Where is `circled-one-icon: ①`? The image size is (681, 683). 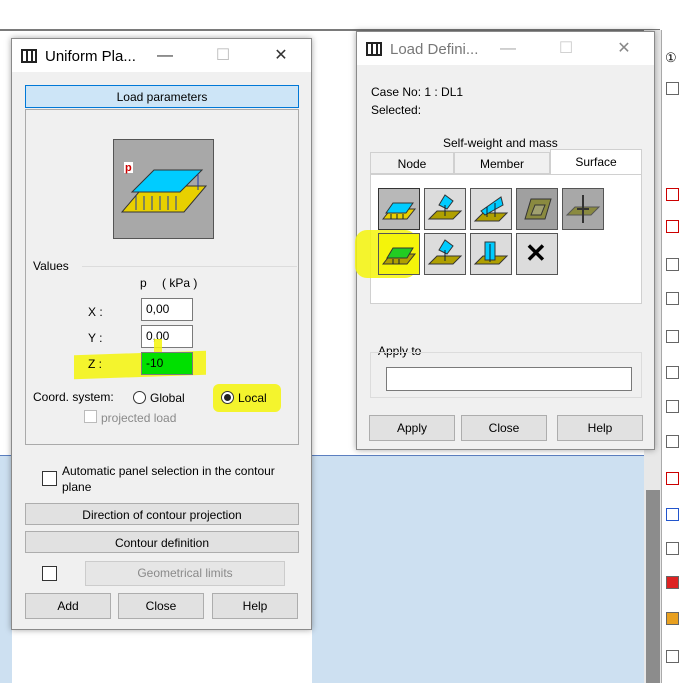
circled-one-icon: ① is located at coordinates (671, 58).